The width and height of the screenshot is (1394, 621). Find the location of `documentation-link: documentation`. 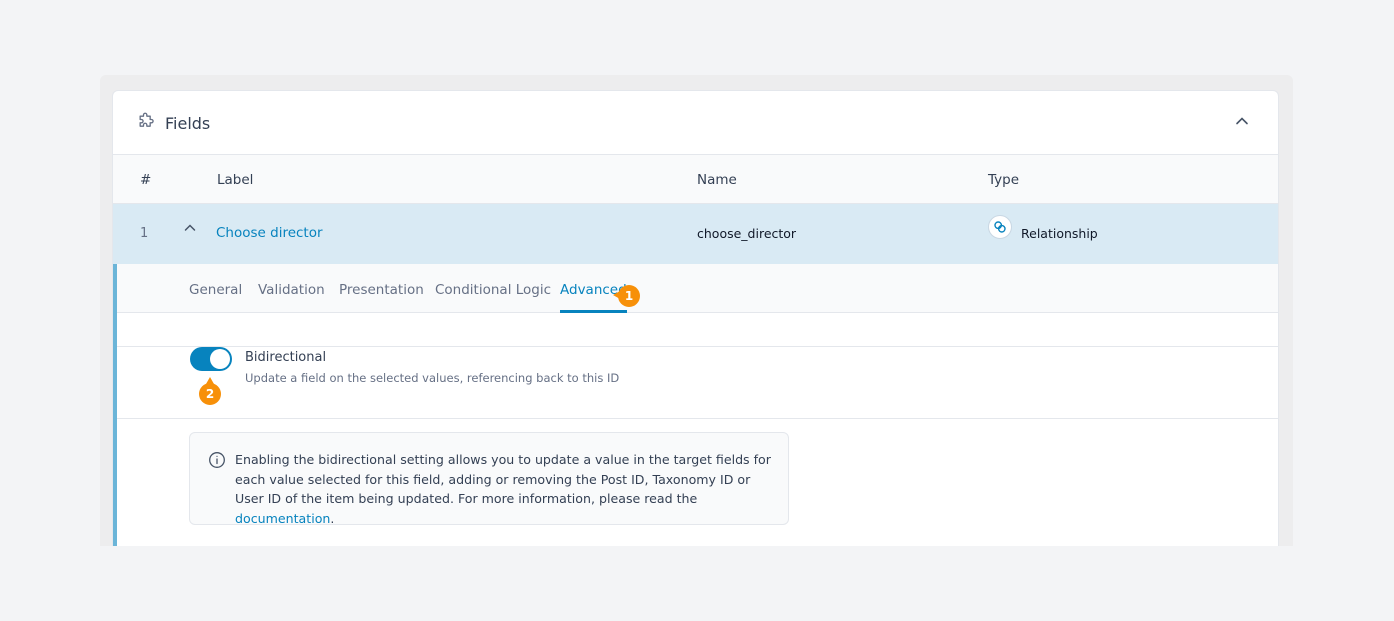

documentation-link: documentation is located at coordinates (282, 518).